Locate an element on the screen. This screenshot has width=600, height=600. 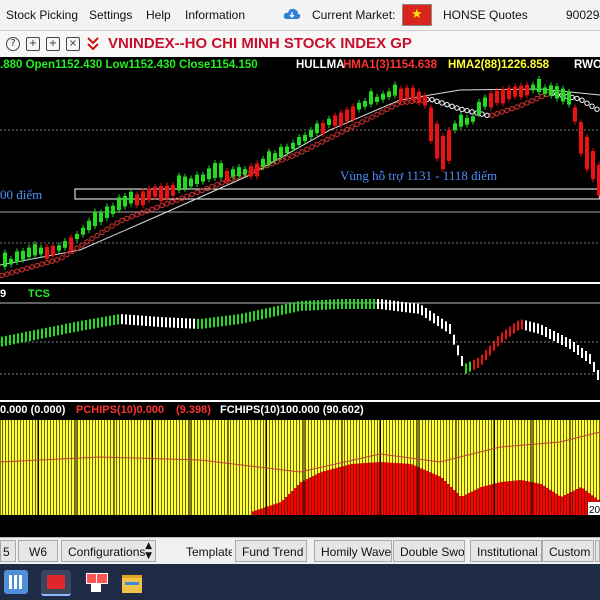
menu-help: Help is located at coordinates (158, 15).